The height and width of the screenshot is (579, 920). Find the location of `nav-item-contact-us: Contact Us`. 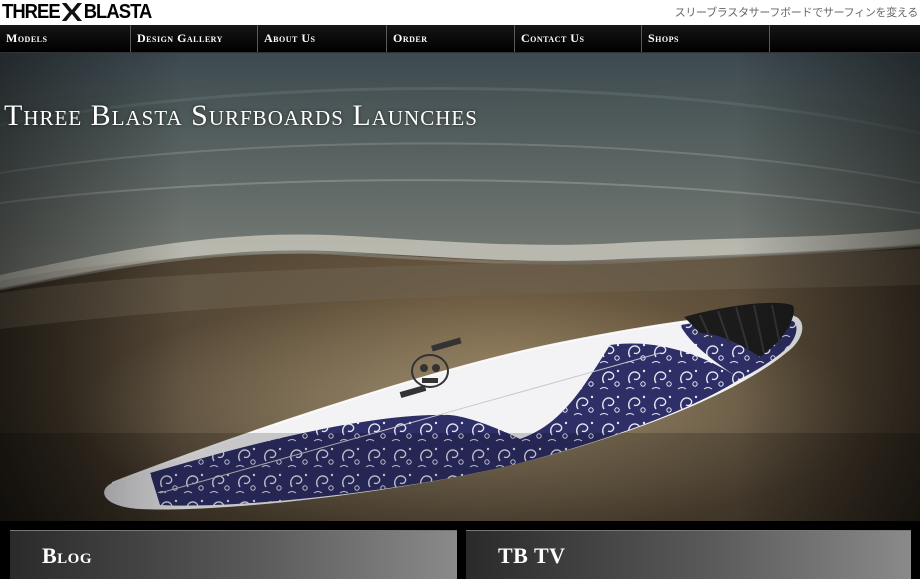

nav-item-contact-us: Contact Us is located at coordinates (578, 38).